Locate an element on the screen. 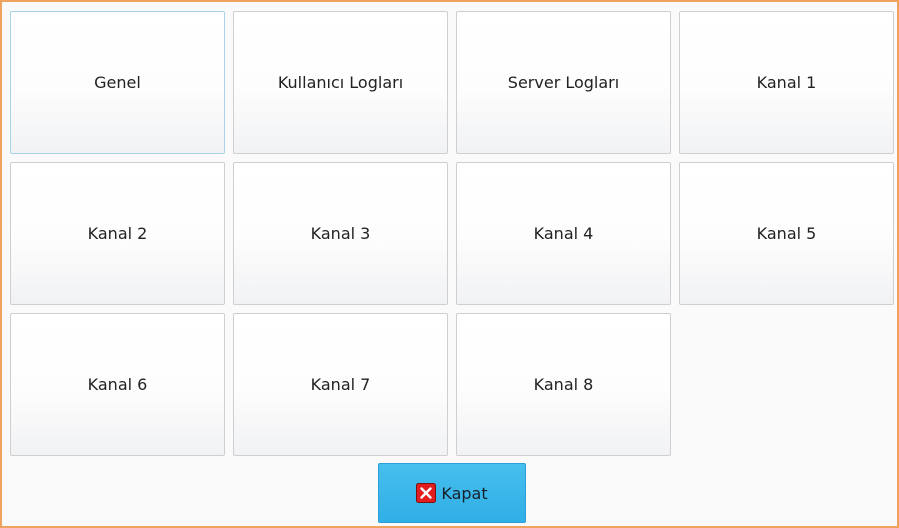  kanal-5-button: Kanal 5 is located at coordinates (786, 233).